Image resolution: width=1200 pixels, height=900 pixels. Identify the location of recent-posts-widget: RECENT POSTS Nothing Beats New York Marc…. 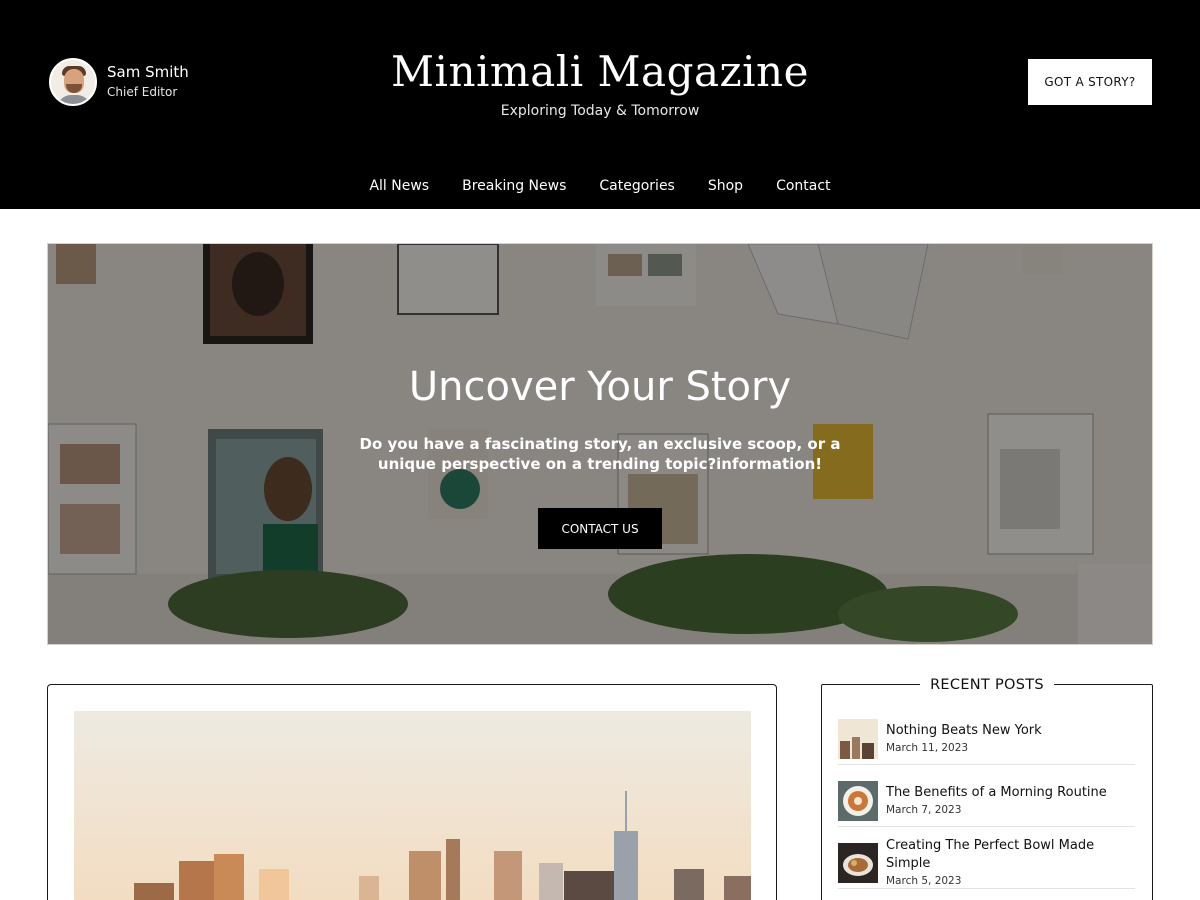
(987, 788).